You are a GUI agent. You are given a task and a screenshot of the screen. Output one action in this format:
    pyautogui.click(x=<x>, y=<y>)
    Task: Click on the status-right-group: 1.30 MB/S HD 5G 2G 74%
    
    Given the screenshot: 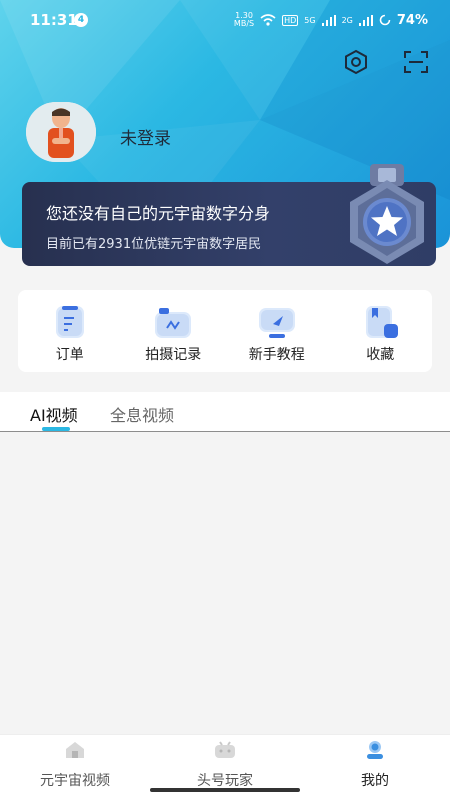 What is the action you would take?
    pyautogui.click(x=331, y=20)
    